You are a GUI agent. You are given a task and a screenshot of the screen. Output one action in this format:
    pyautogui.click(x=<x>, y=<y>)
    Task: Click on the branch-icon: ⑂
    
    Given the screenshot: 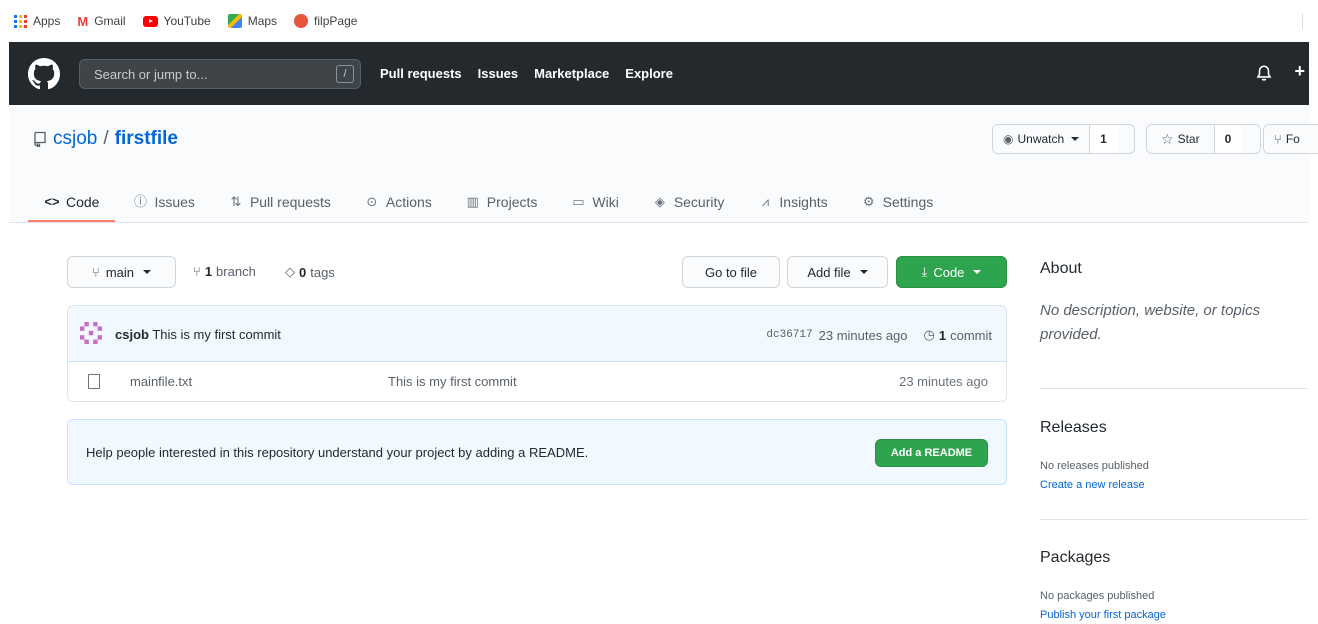 What is the action you would take?
    pyautogui.click(x=197, y=271)
    